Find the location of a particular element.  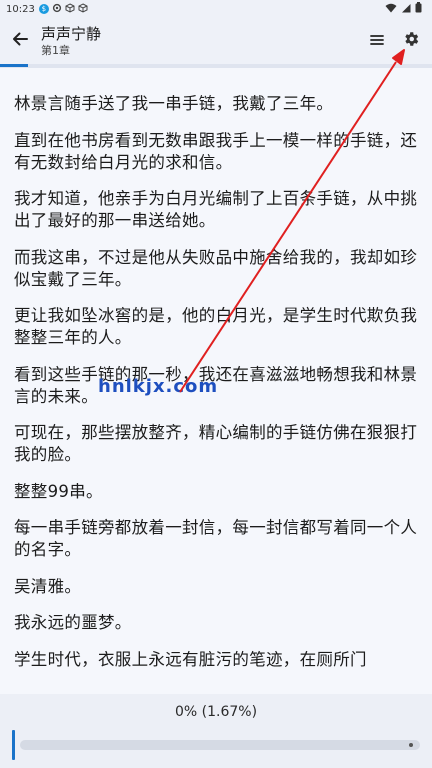

toolbar-divider is located at coordinates (216, 66).